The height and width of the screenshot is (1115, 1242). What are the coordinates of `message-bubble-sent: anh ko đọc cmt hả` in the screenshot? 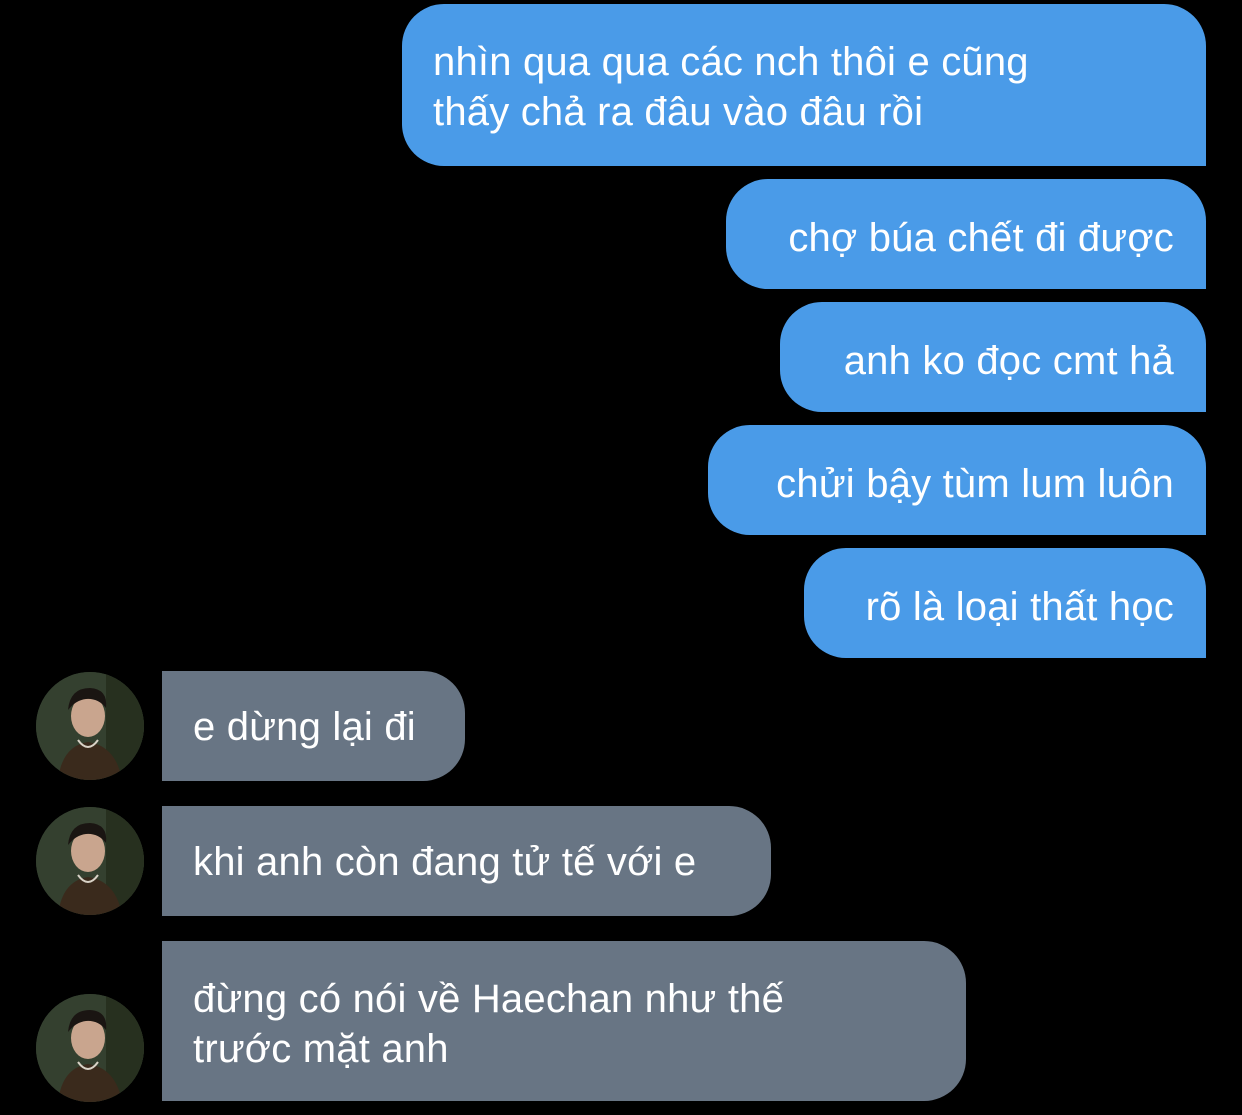 It's located at (993, 357).